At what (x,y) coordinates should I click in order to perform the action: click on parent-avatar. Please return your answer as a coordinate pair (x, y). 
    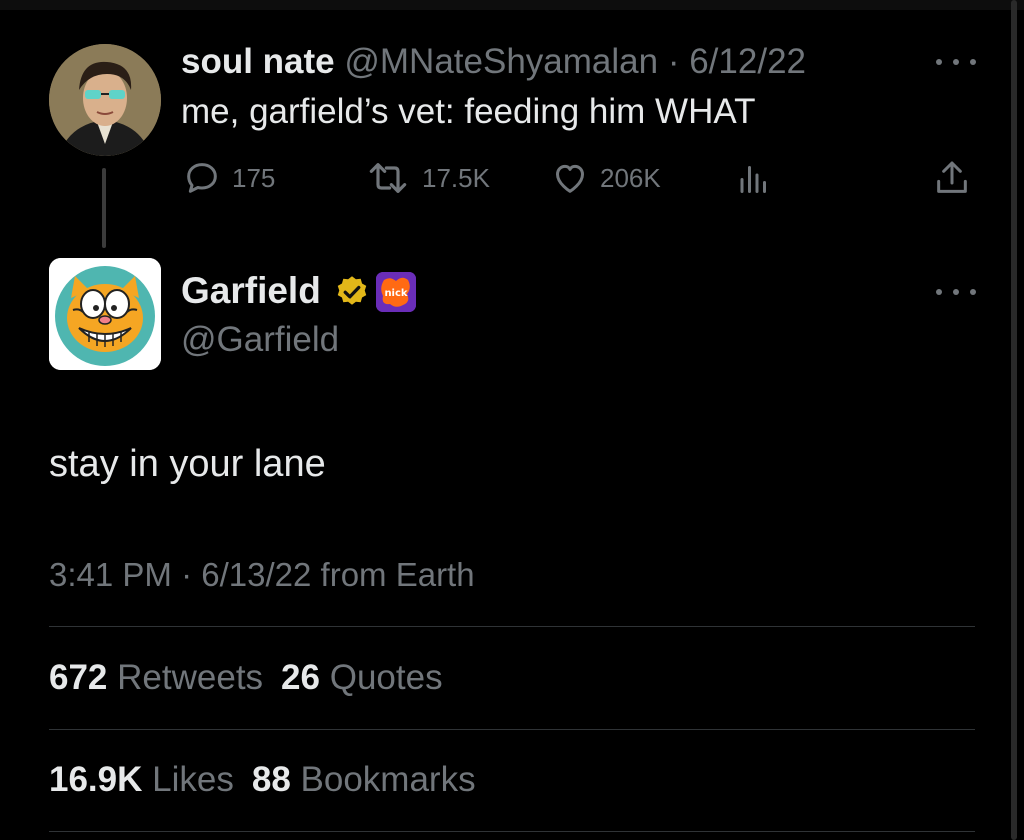
    Looking at the image, I should click on (105, 100).